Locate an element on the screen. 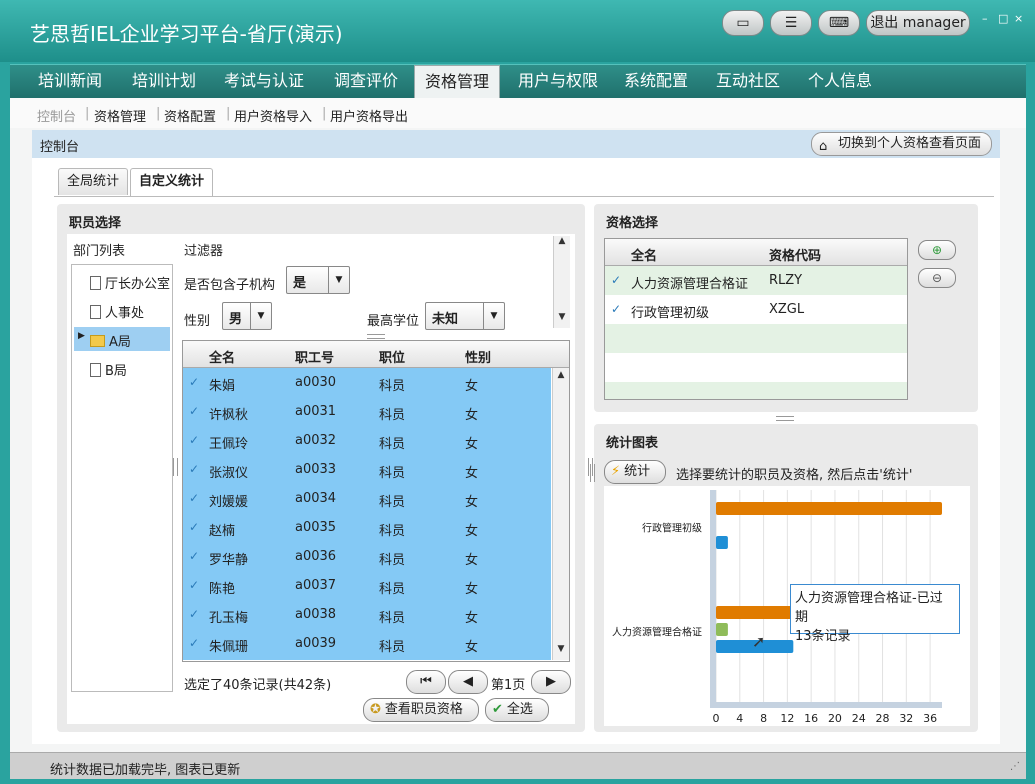 The height and width of the screenshot is (784, 1035). table-row: ✓ 朱佩珊 a0039 科员 女 is located at coordinates (367, 643).